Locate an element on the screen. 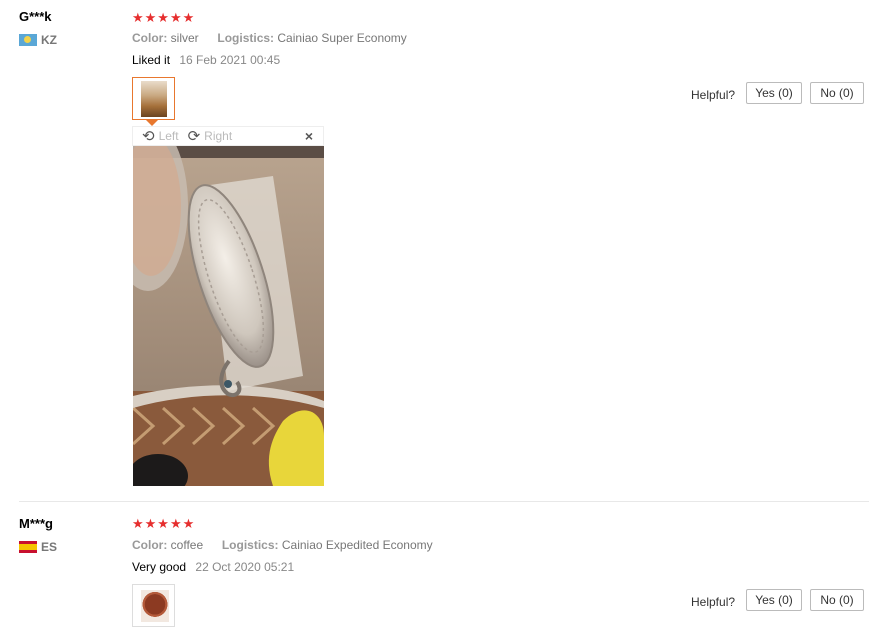  review-date: 16 Feb 2021 00:45 is located at coordinates (230, 60).